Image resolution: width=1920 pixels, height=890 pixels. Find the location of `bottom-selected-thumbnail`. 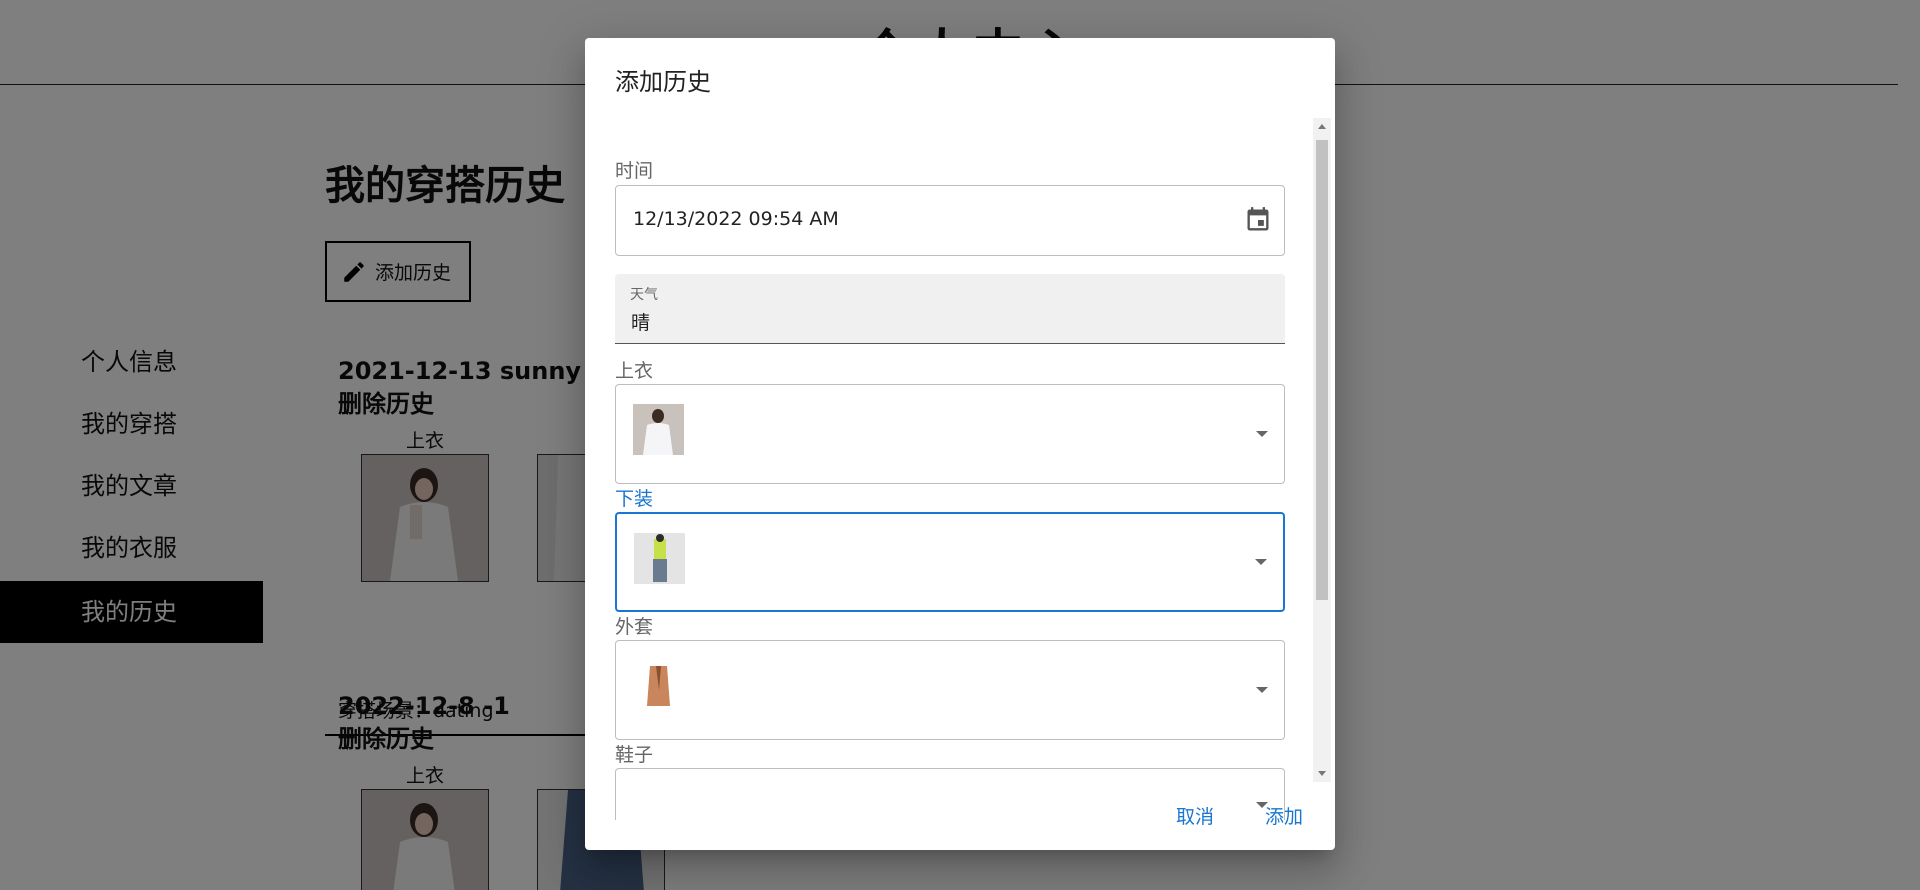

bottom-selected-thumbnail is located at coordinates (659, 558).